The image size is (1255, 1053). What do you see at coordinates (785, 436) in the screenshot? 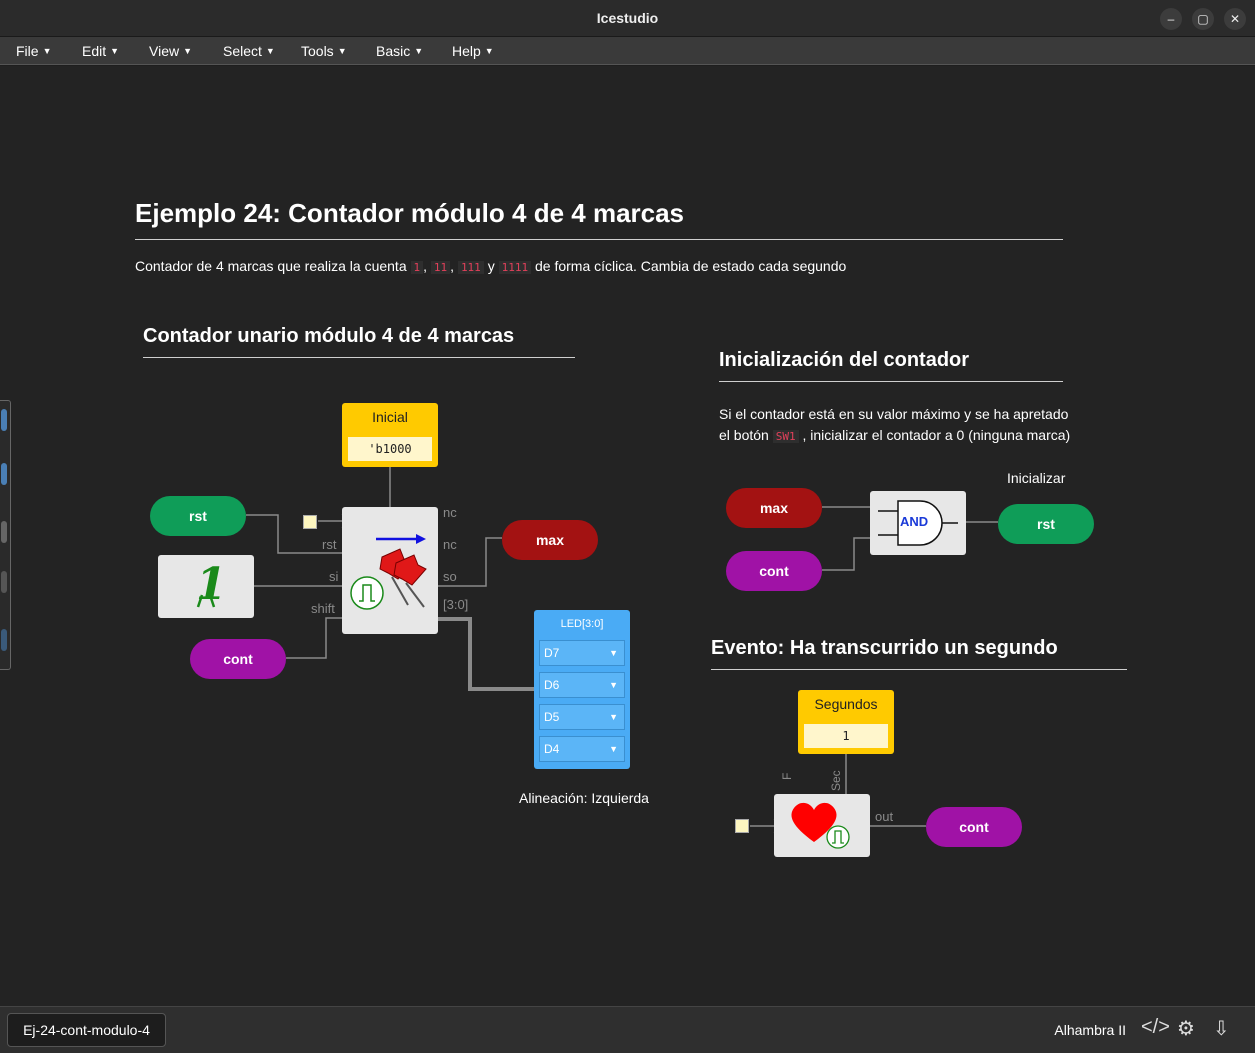
I see `code-sw1: SW1` at bounding box center [785, 436].